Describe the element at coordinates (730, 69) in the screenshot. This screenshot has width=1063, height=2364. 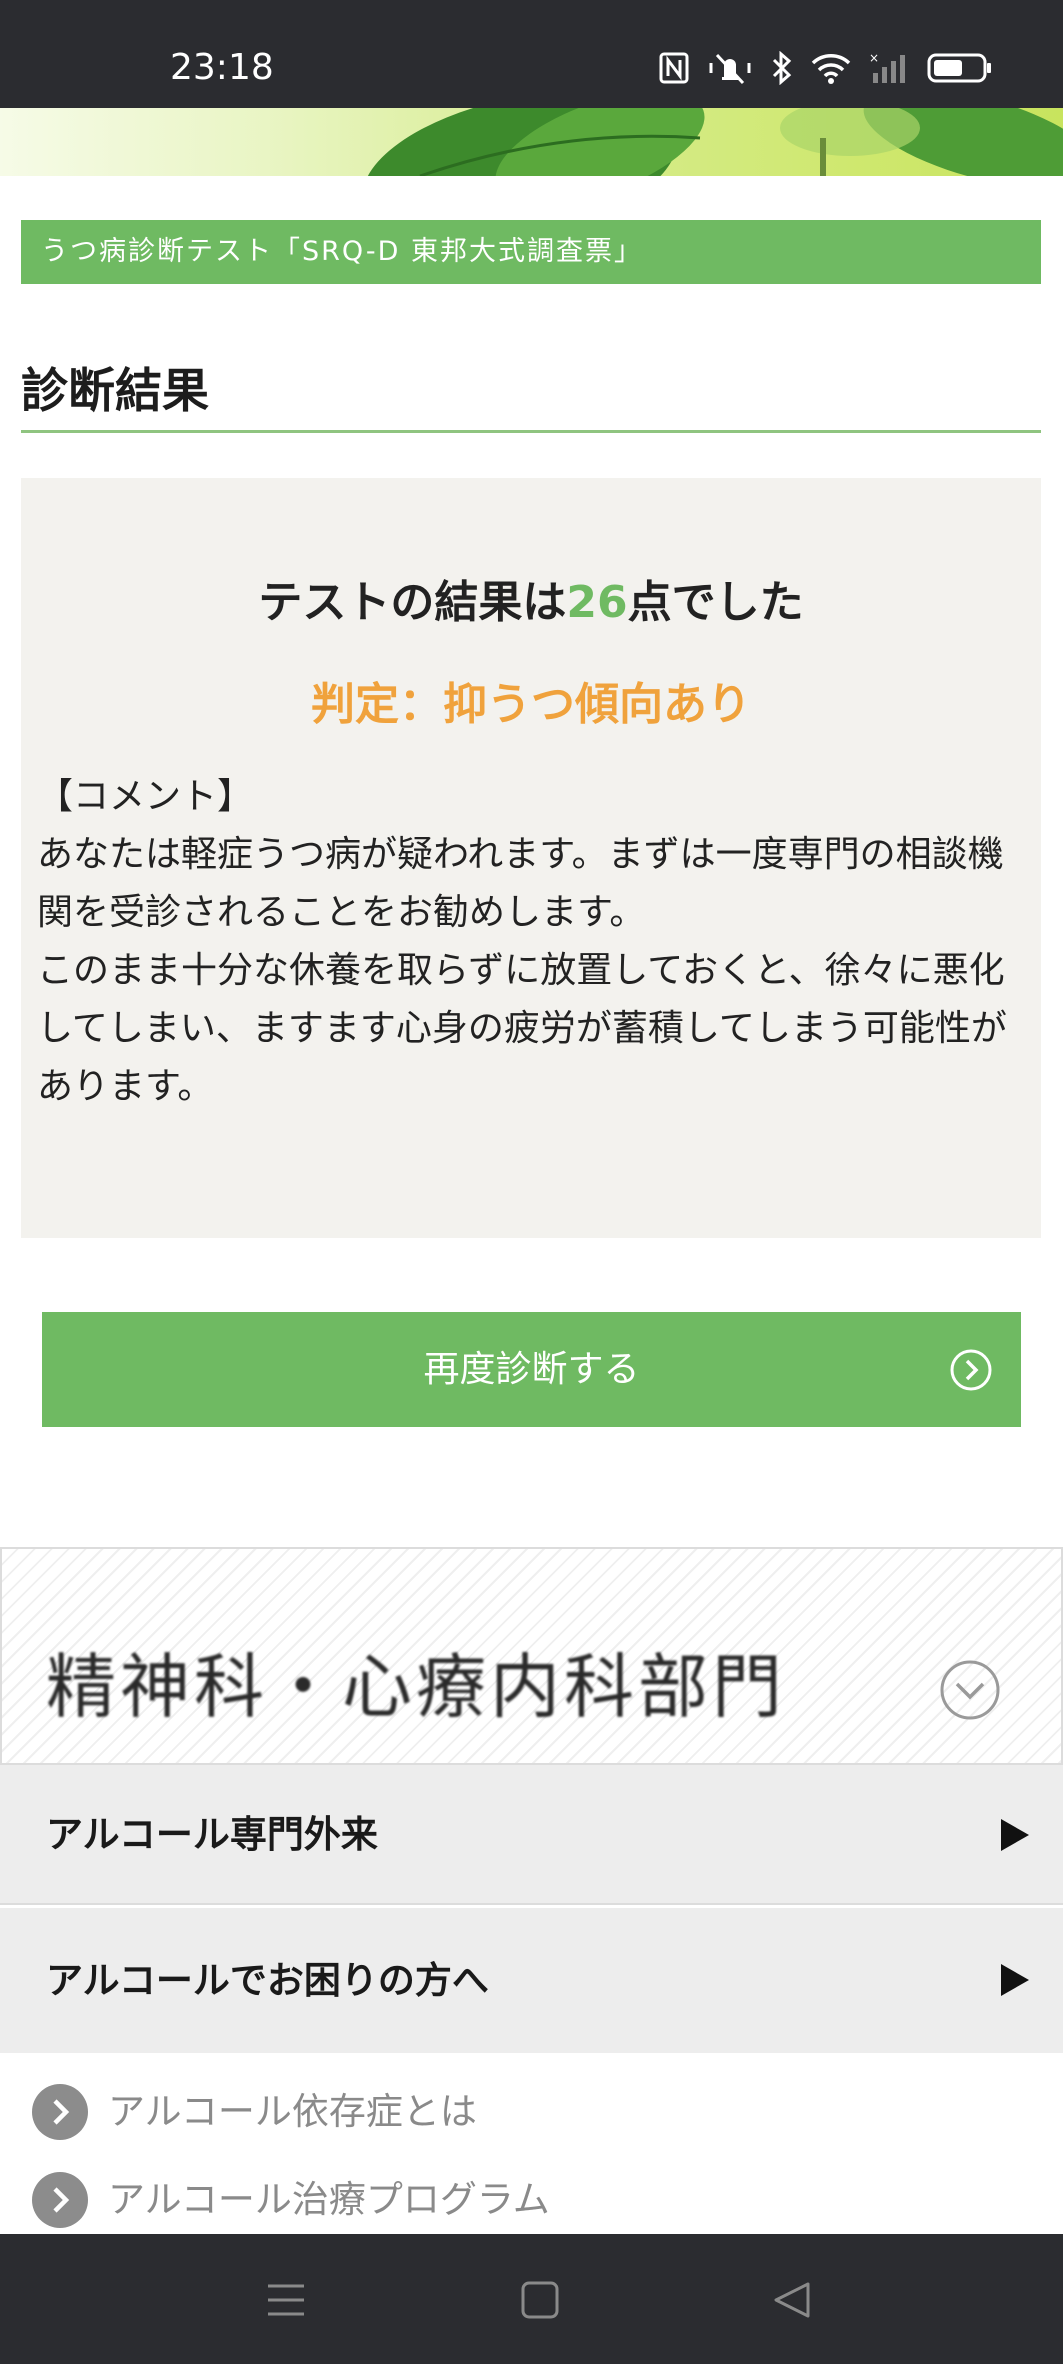
I see `mute-vibrate-icon` at that location.